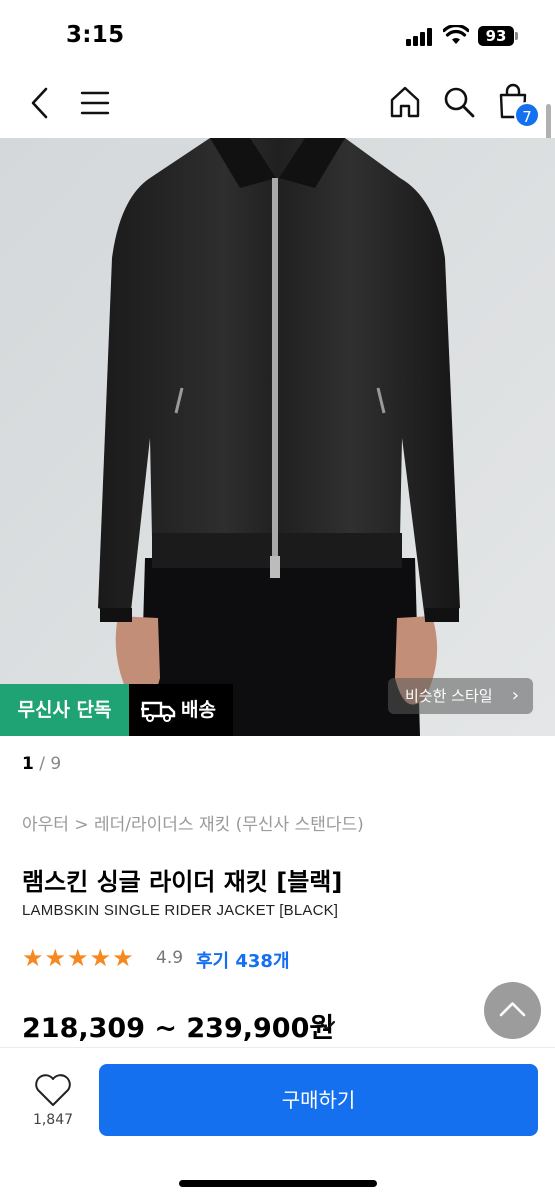 This screenshot has width=555, height=1200. What do you see at coordinates (527, 115) in the screenshot?
I see `cart-count-badge: 7` at bounding box center [527, 115].